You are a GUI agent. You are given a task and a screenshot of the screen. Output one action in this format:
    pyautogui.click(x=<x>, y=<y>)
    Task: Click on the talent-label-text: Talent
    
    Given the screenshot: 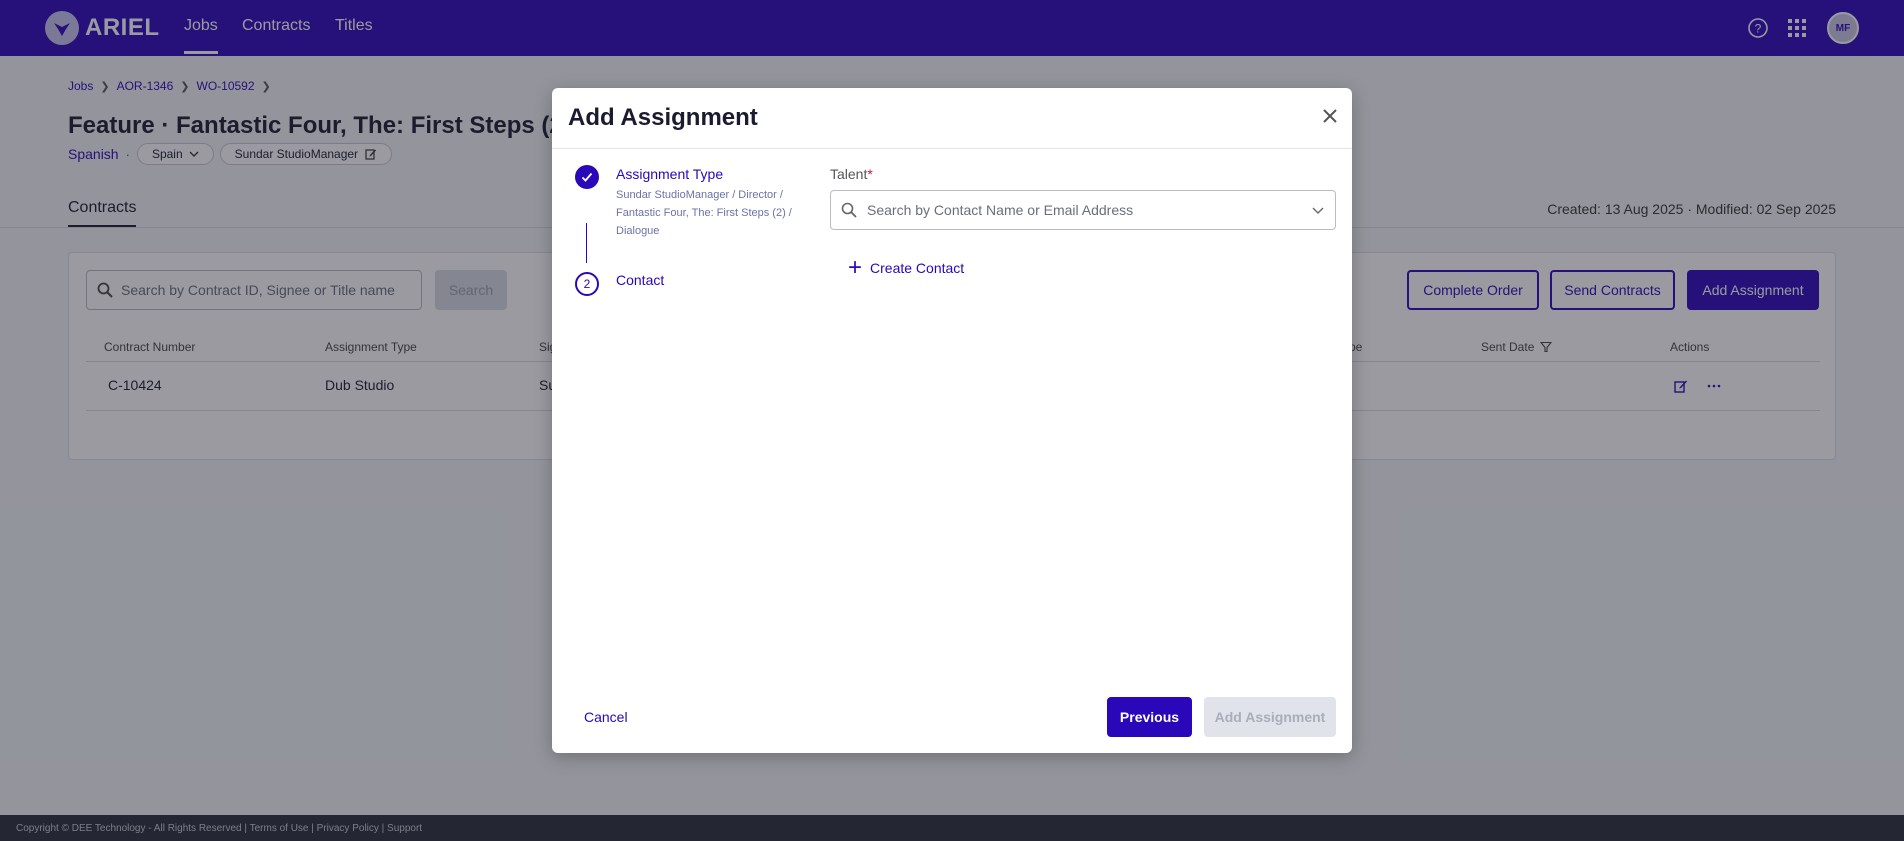 What is the action you would take?
    pyautogui.click(x=849, y=174)
    